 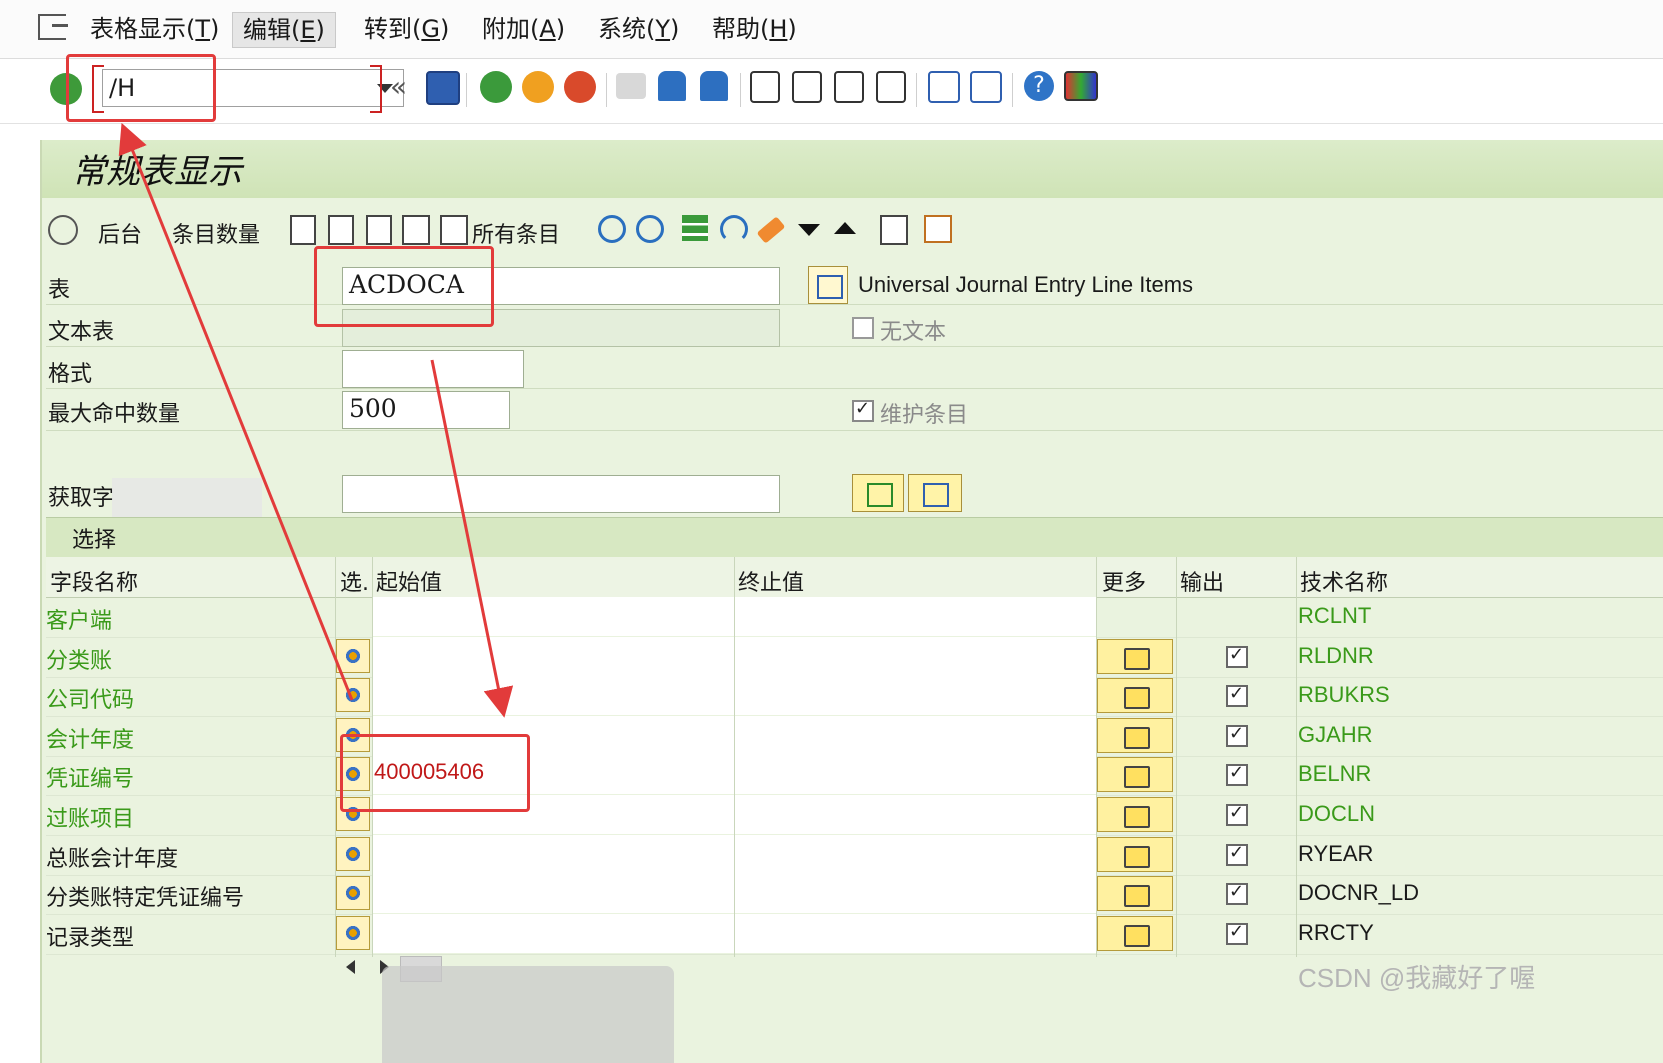 I want to click on arrow-table-to-value, so click(x=472, y=538).